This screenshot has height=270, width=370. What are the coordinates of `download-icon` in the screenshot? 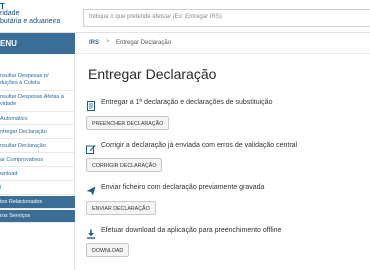 It's located at (91, 232).